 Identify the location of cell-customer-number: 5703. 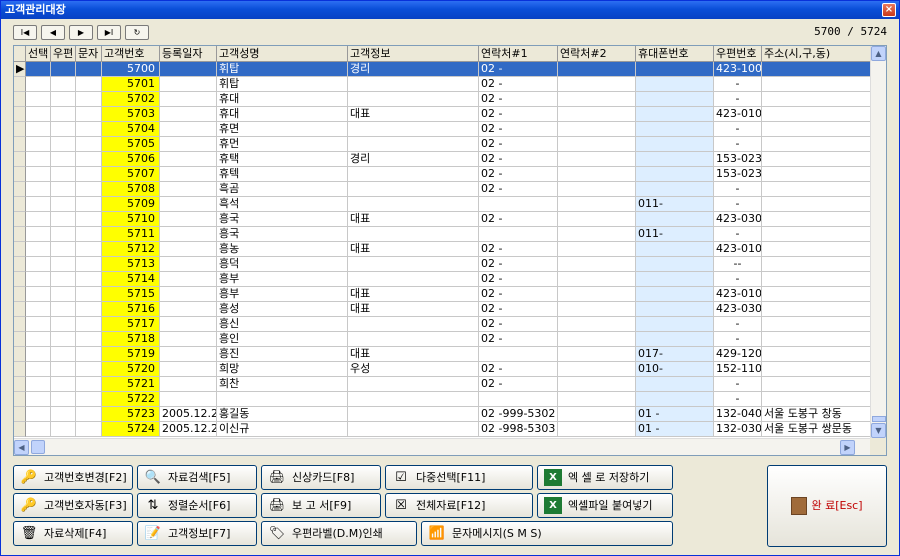
(131, 114).